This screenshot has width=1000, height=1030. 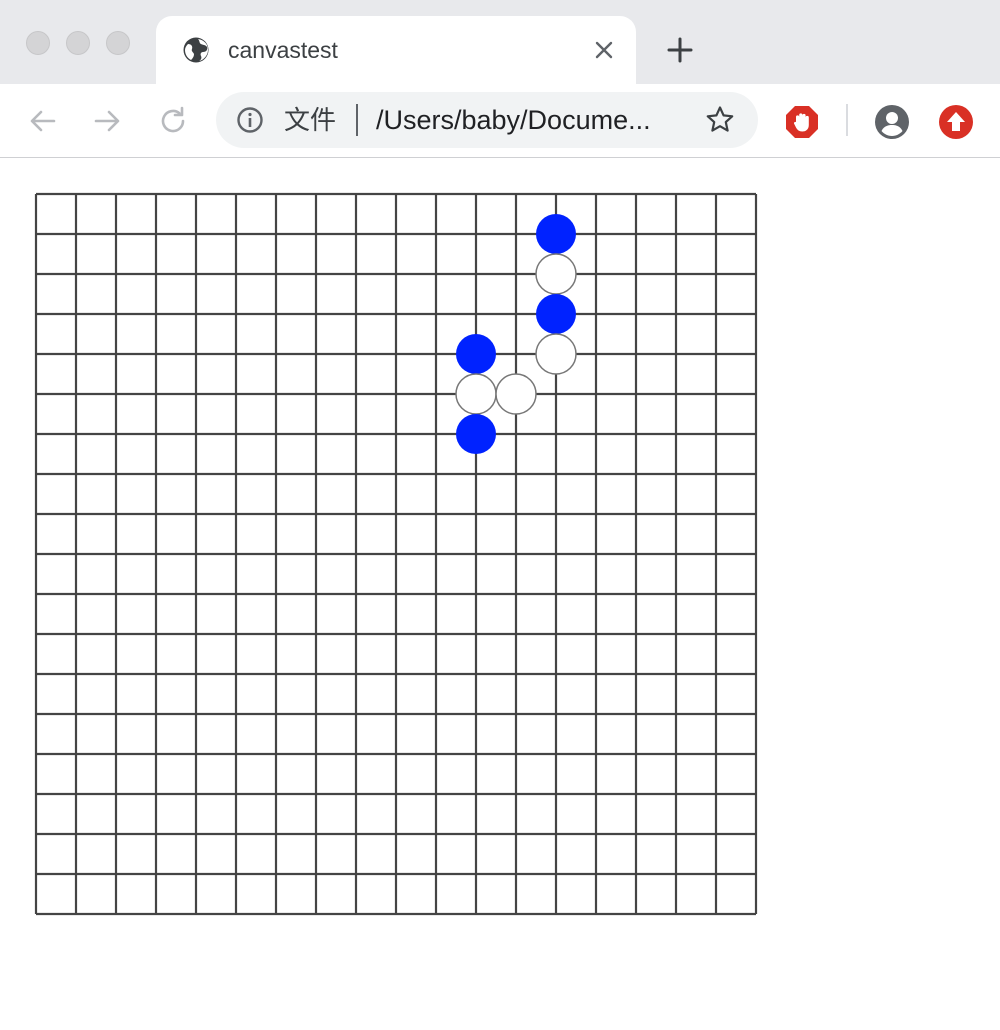 What do you see at coordinates (604, 50) in the screenshot?
I see `close-icon` at bounding box center [604, 50].